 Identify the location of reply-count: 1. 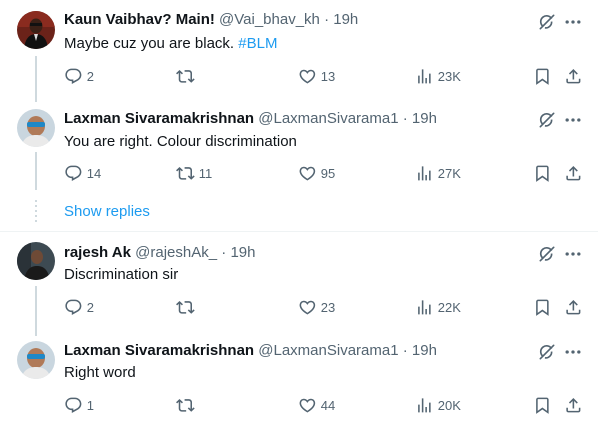
(90, 405).